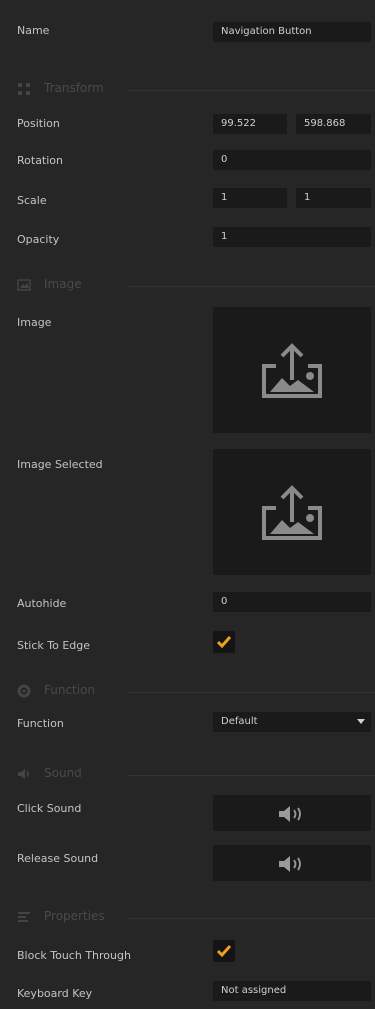 Image resolution: width=375 pixels, height=1009 pixels. I want to click on scale-label: Scale, so click(32, 200).